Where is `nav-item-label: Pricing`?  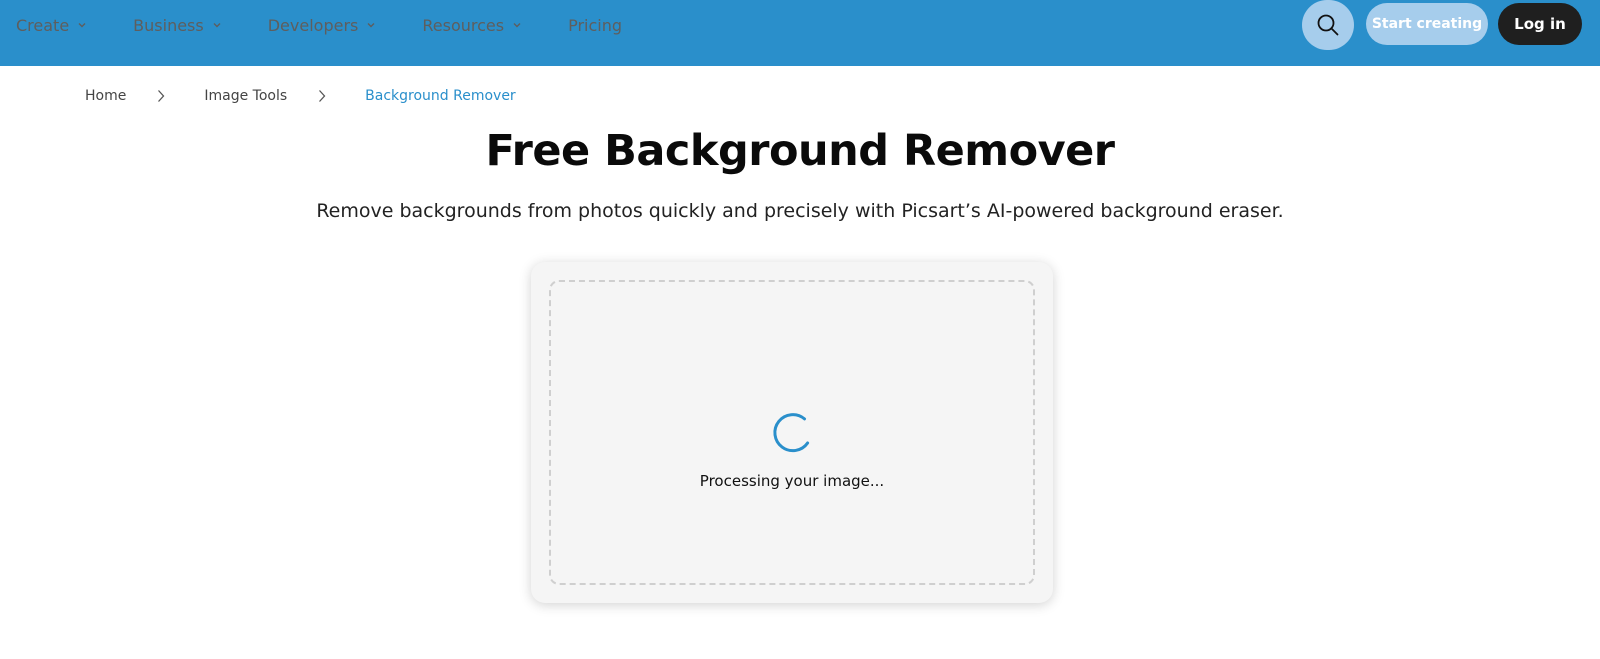 nav-item-label: Pricing is located at coordinates (595, 25).